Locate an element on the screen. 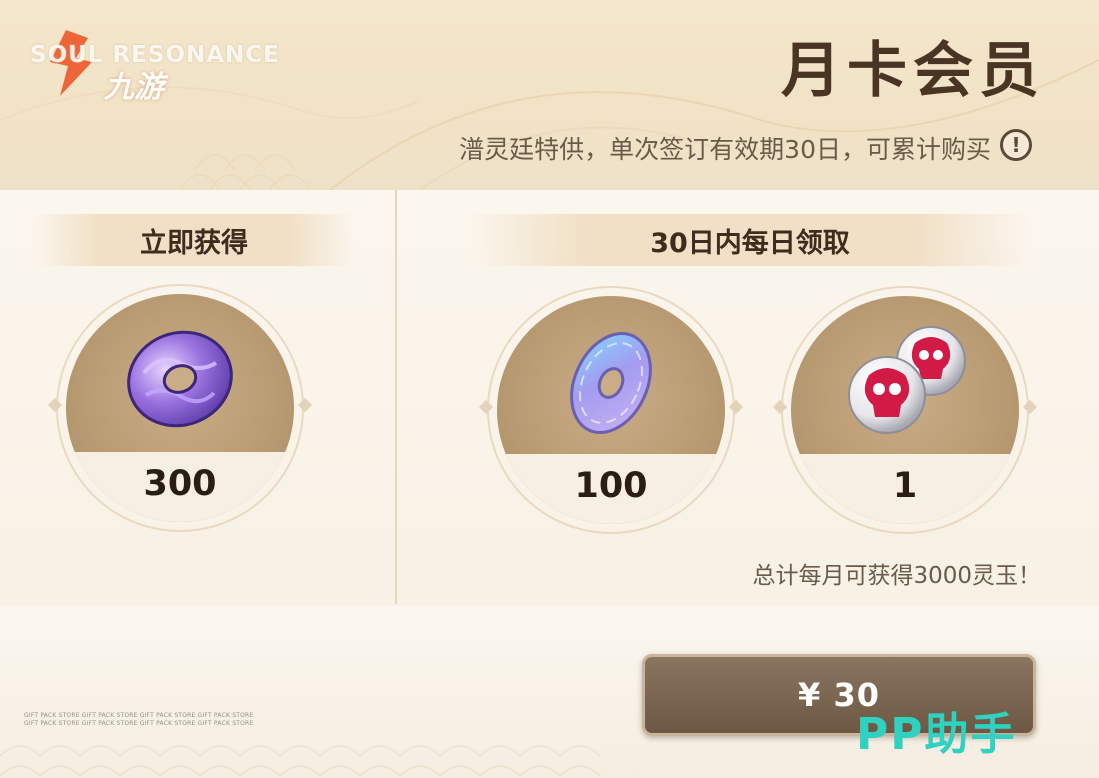 This screenshot has height=778, width=1099. game-logo: SOUL RESONANCE 九游 is located at coordinates (199, 68).